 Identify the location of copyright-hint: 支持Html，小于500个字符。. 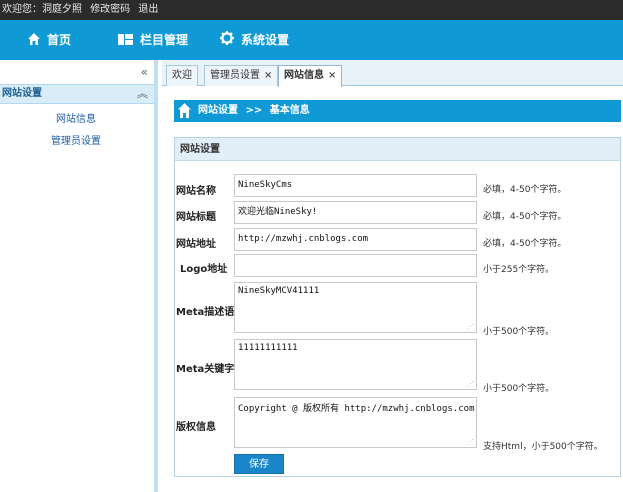
(543, 447).